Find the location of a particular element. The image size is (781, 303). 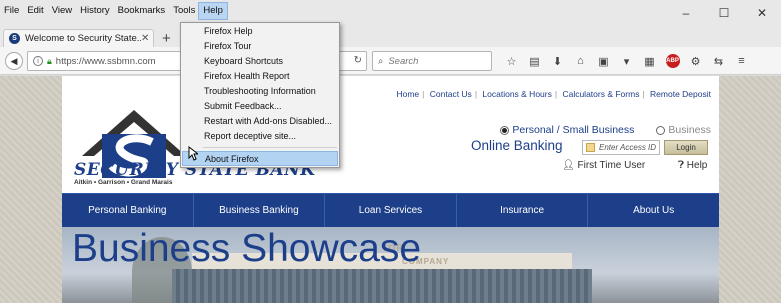

info-icon: i is located at coordinates (38, 61).